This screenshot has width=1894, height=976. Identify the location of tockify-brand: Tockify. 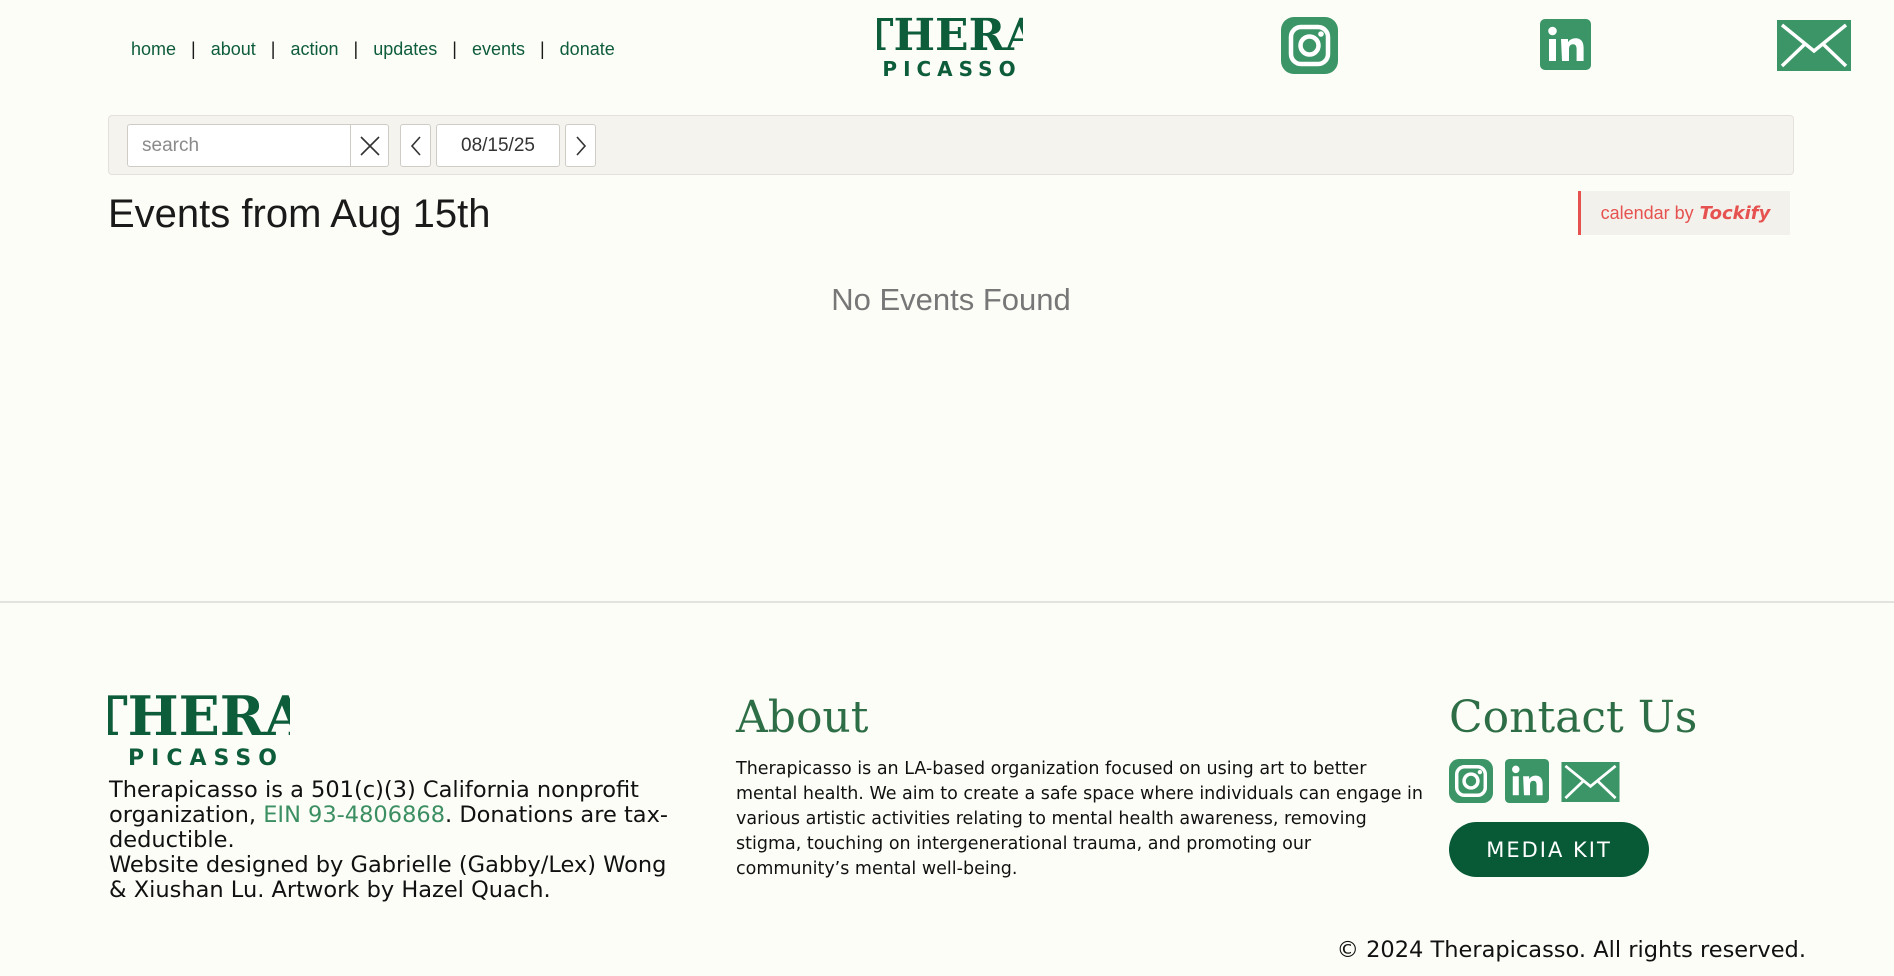
(1735, 213).